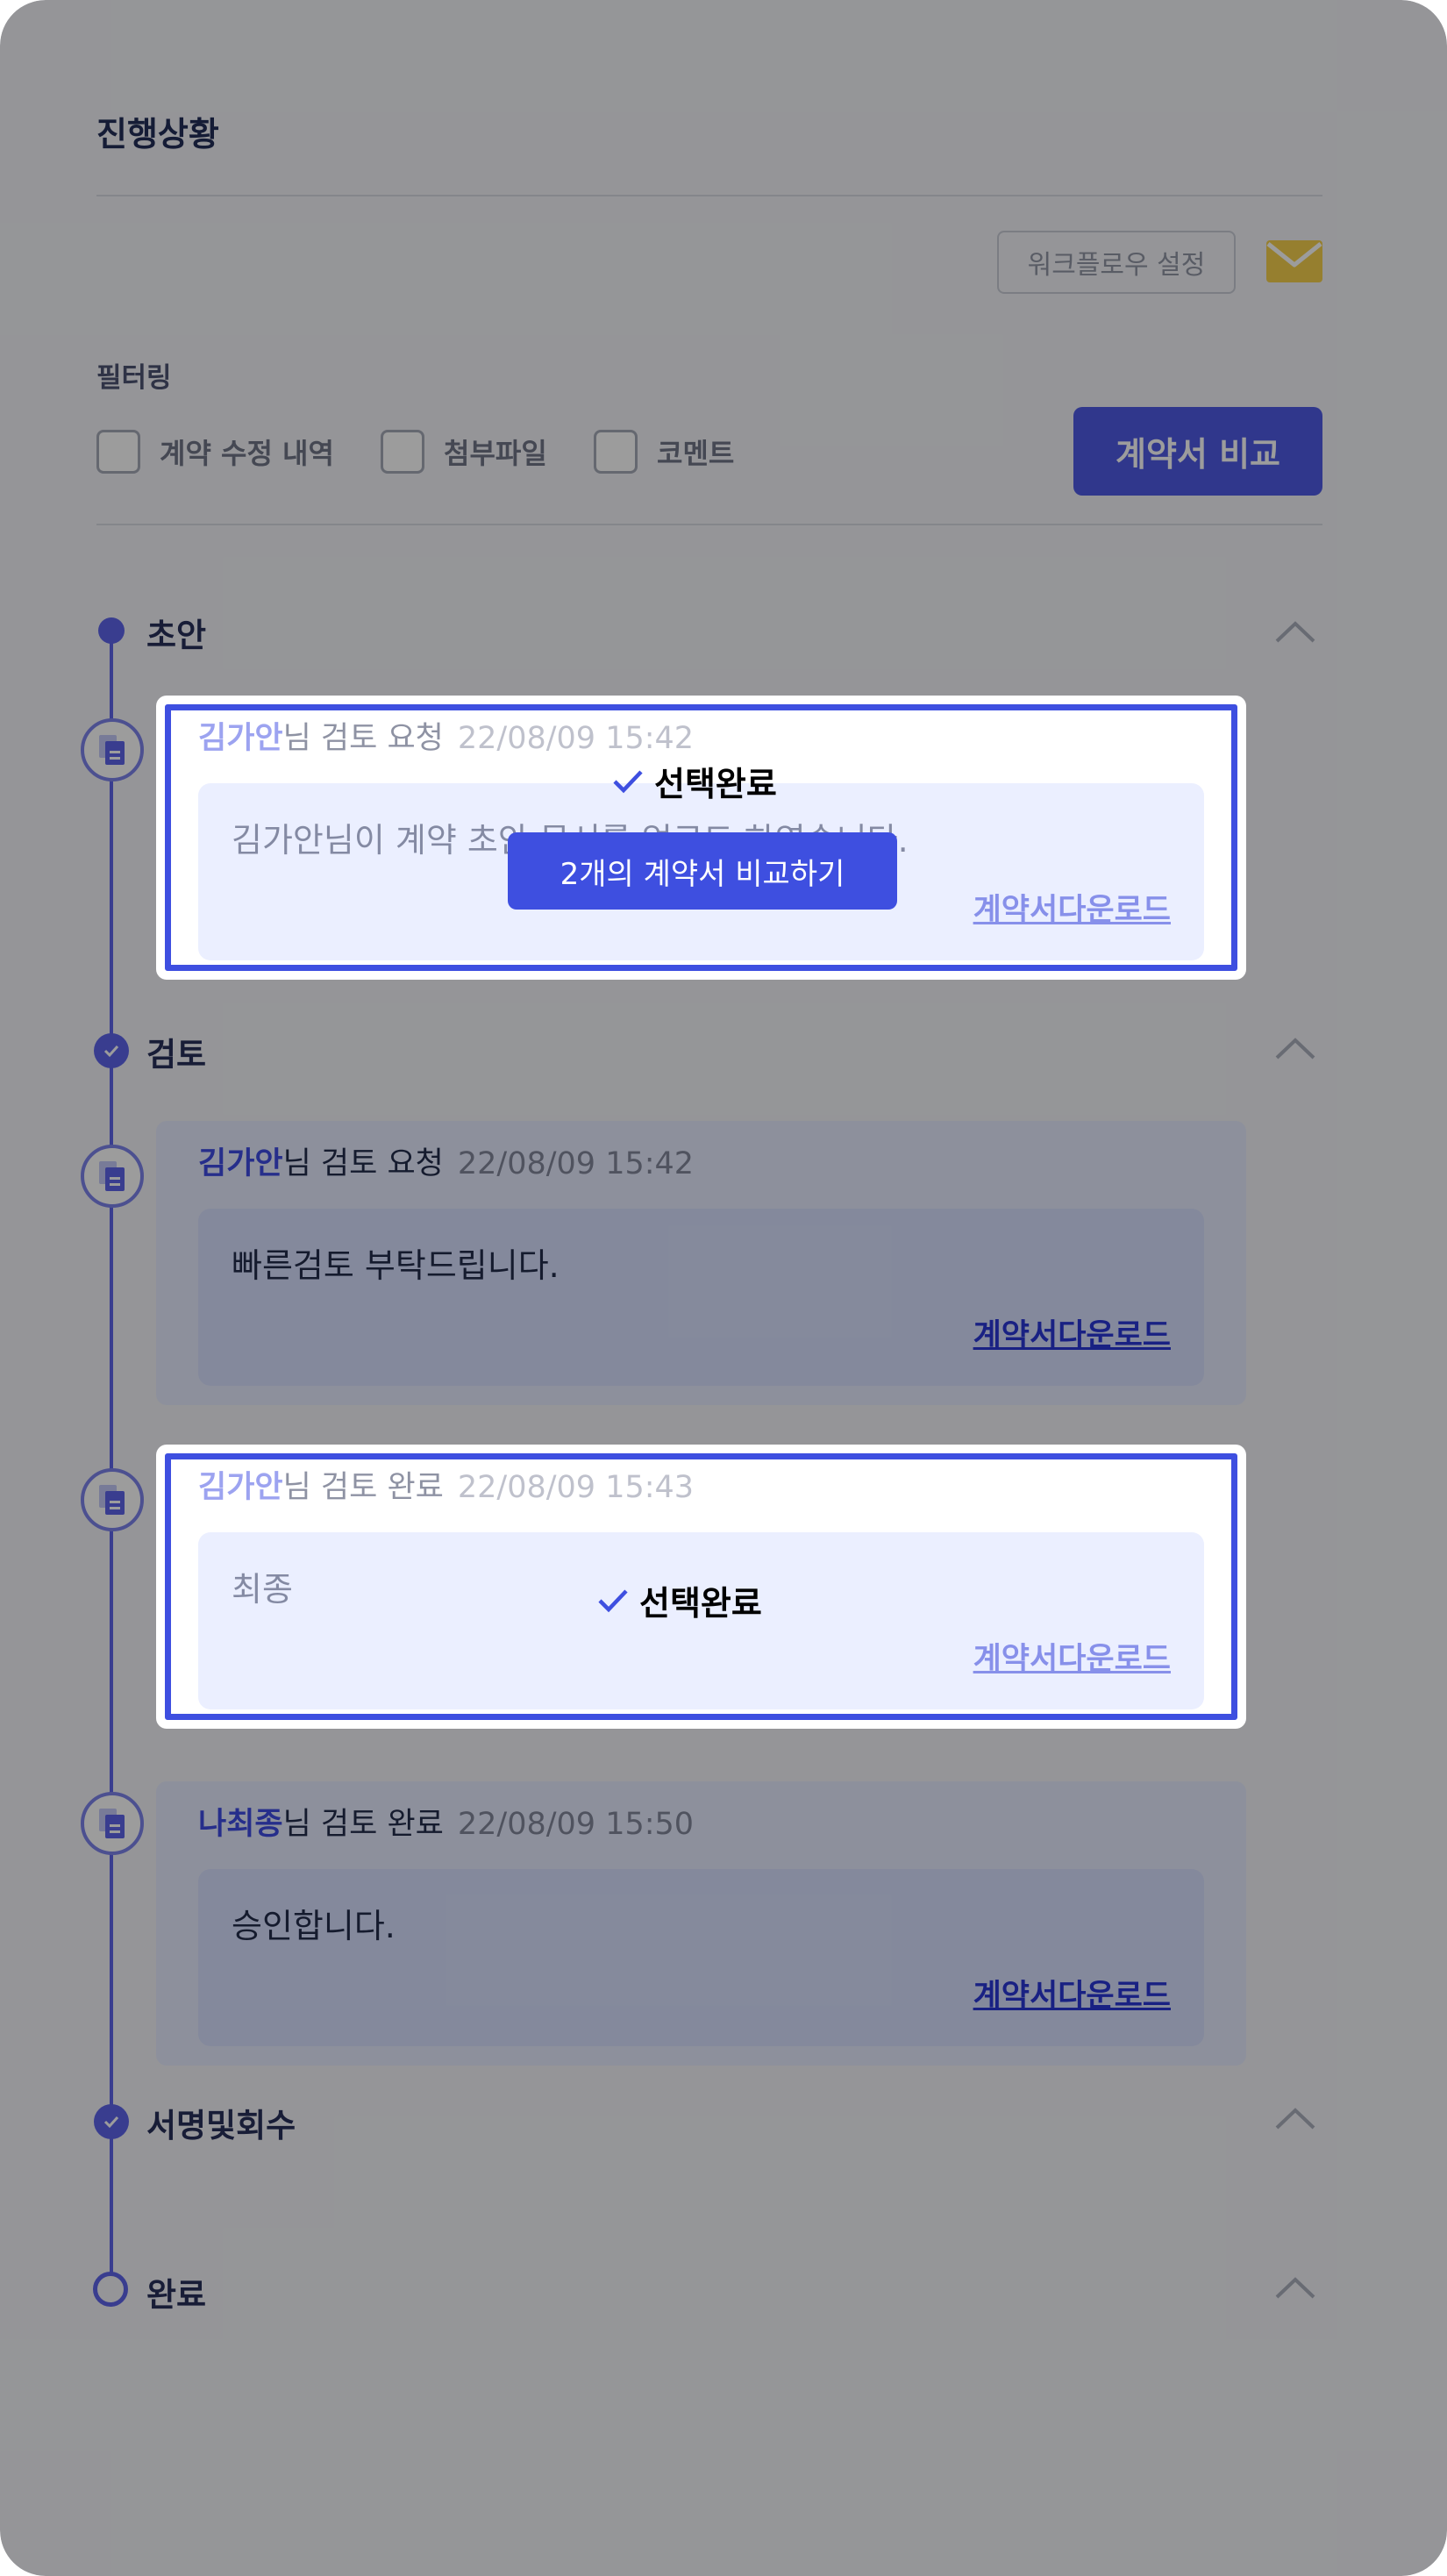 The width and height of the screenshot is (1447, 2576). I want to click on card-message: 최종, so click(262, 1590).